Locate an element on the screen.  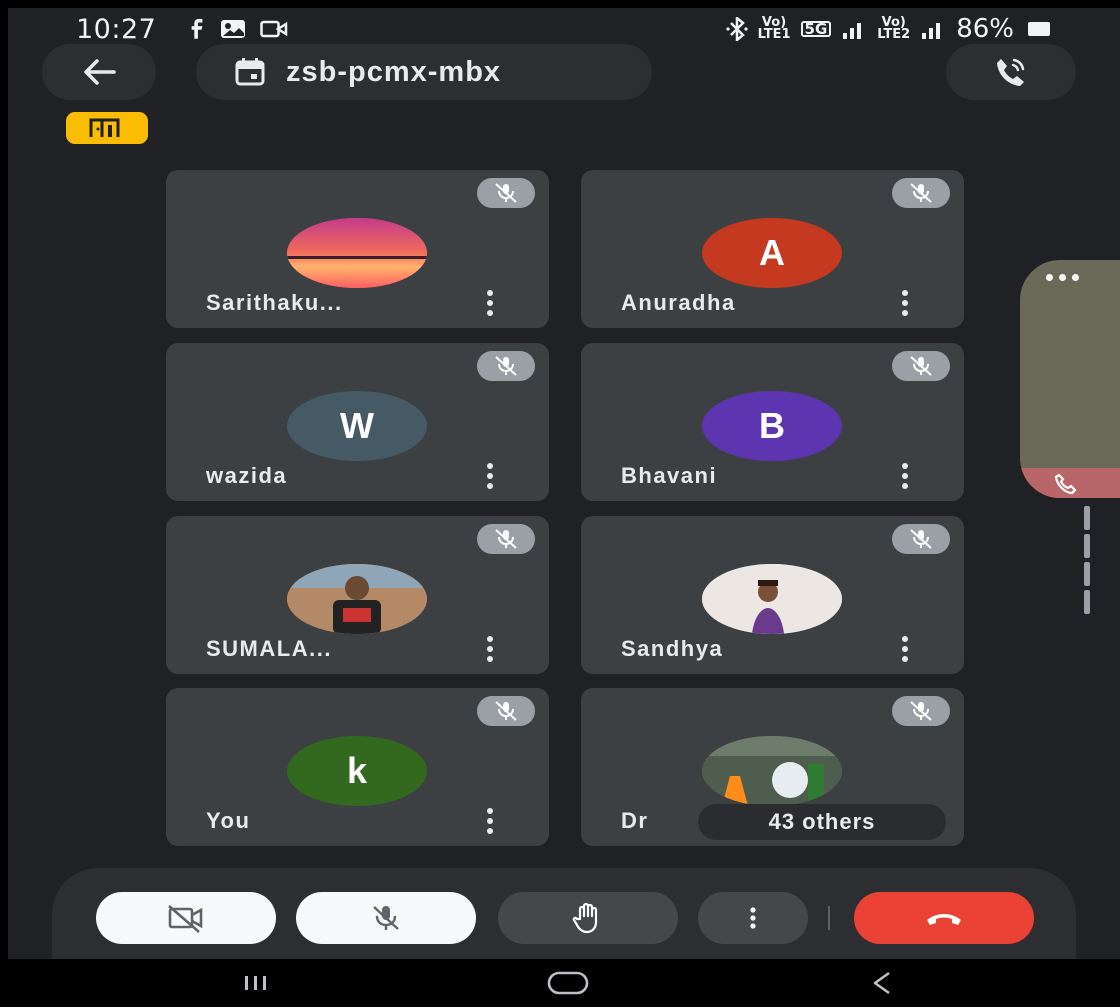
system-nav-bar is located at coordinates (560, 983).